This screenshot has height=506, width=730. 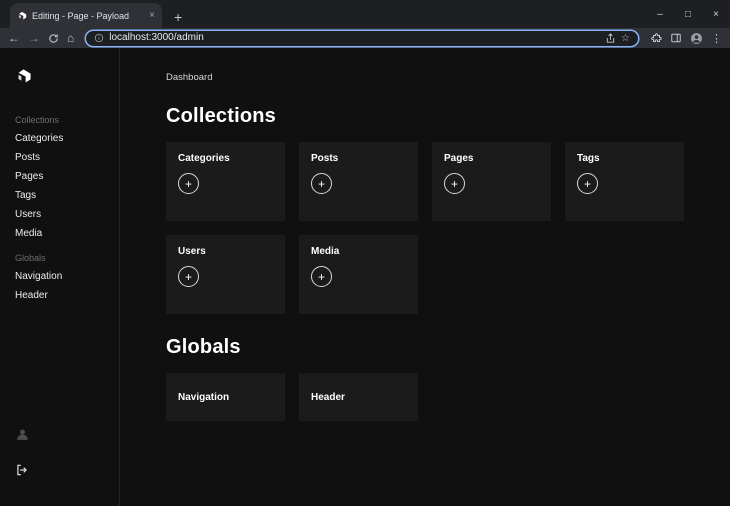 I want to click on sidebar-item-tags: Tags, so click(x=59, y=196).